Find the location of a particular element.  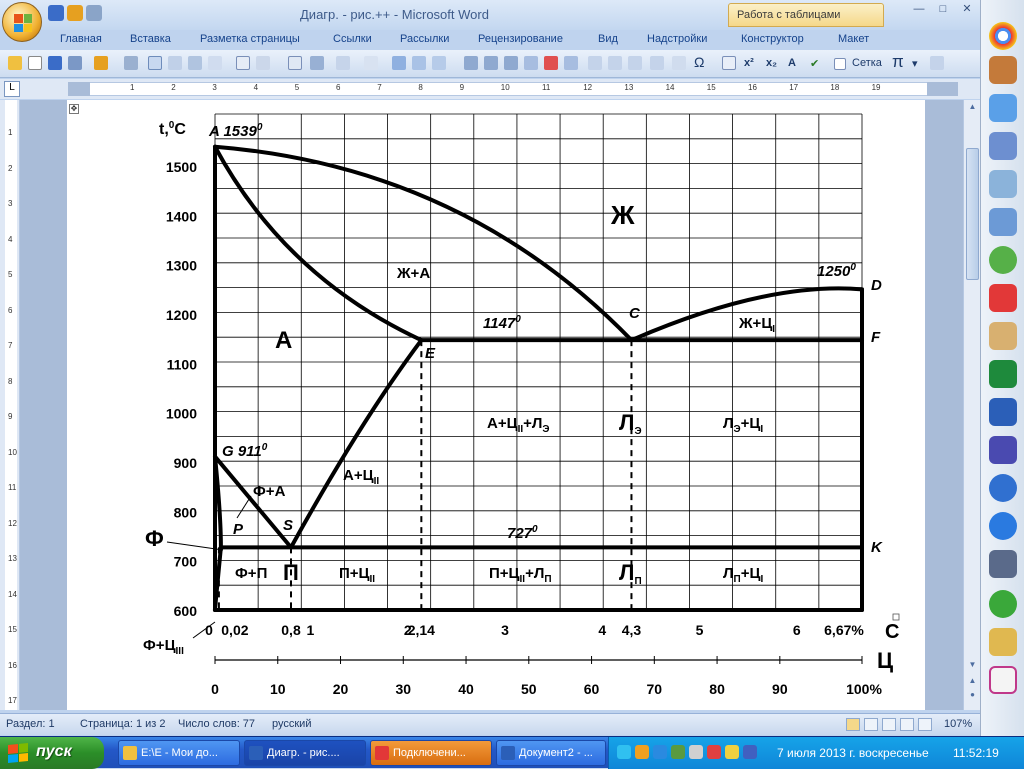

tray-icon-network is located at coordinates (624, 752).